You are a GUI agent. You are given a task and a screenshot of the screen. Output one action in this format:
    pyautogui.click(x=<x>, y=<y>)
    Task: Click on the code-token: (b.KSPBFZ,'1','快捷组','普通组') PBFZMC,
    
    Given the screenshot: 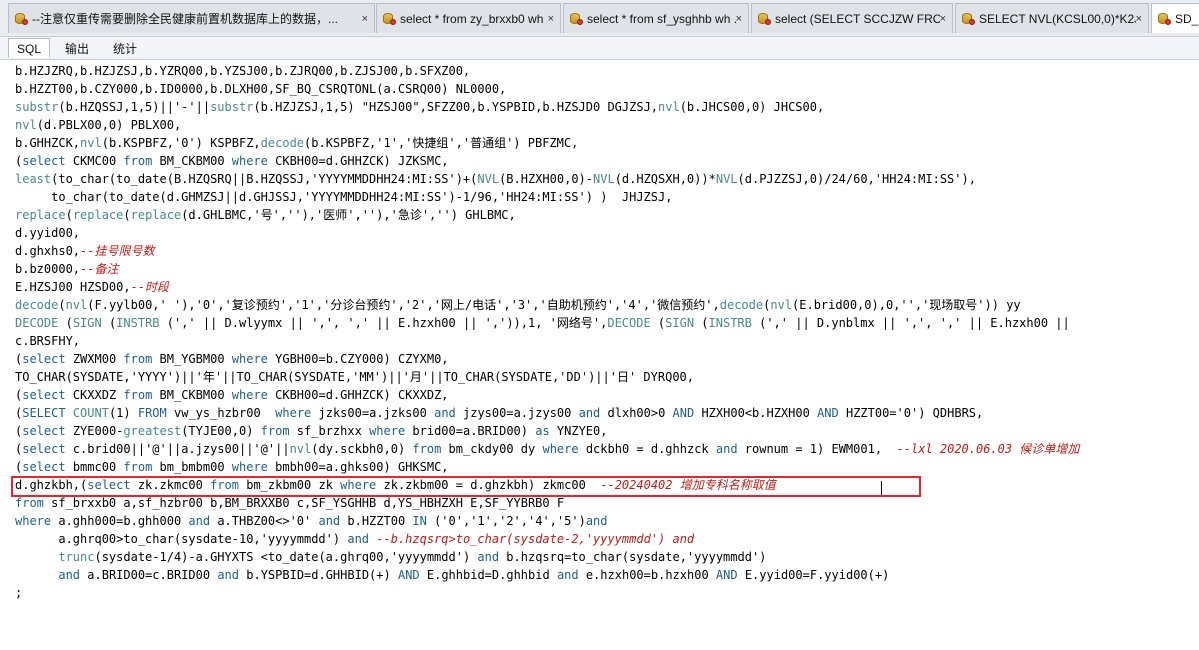 What is the action you would take?
    pyautogui.click(x=441, y=143)
    